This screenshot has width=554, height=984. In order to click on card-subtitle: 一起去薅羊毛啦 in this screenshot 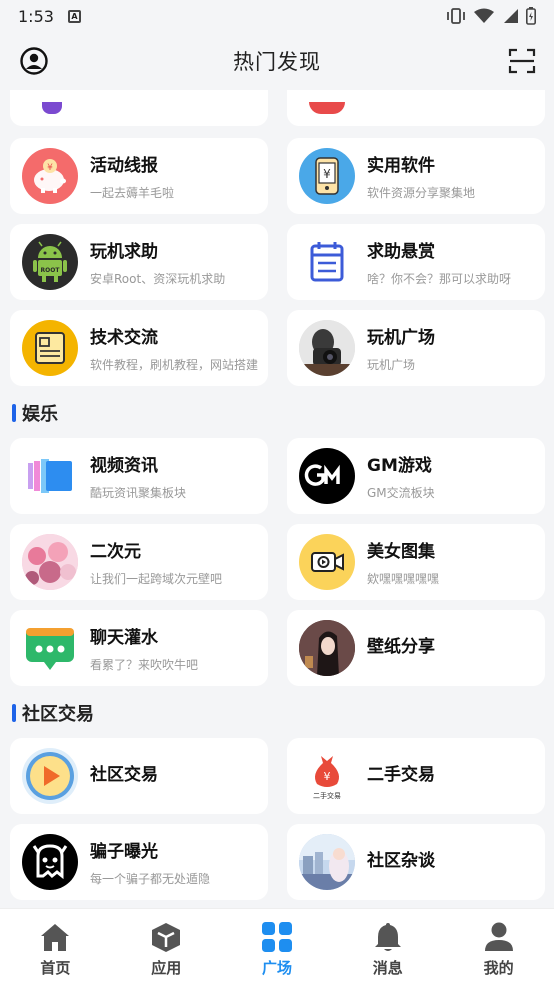, I will do `click(132, 193)`.